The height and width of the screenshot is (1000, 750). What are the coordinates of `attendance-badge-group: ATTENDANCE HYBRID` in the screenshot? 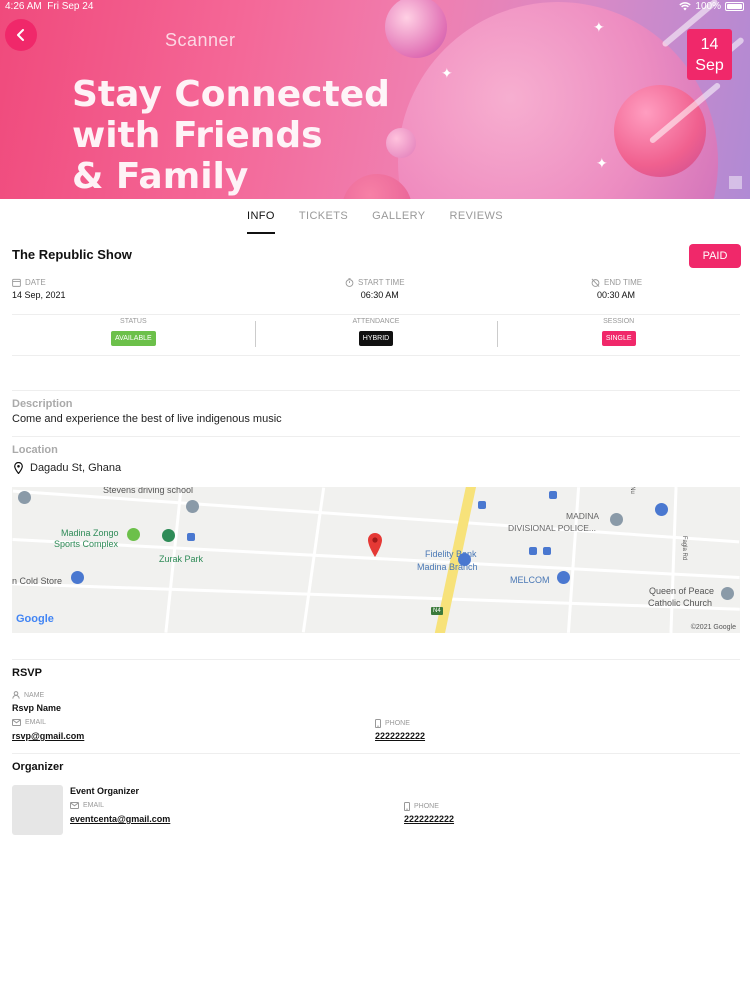 It's located at (376, 334).